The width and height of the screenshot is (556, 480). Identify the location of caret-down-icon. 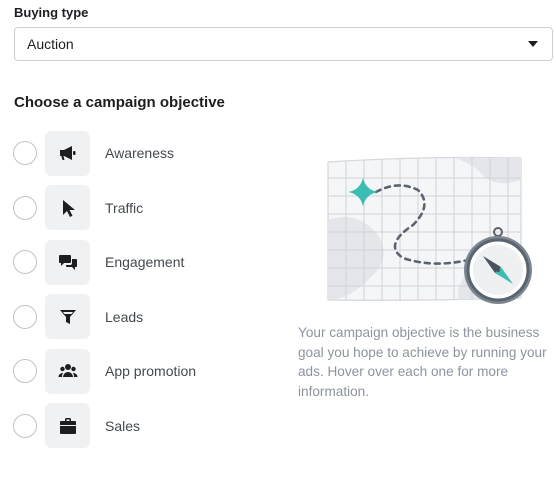
(533, 44).